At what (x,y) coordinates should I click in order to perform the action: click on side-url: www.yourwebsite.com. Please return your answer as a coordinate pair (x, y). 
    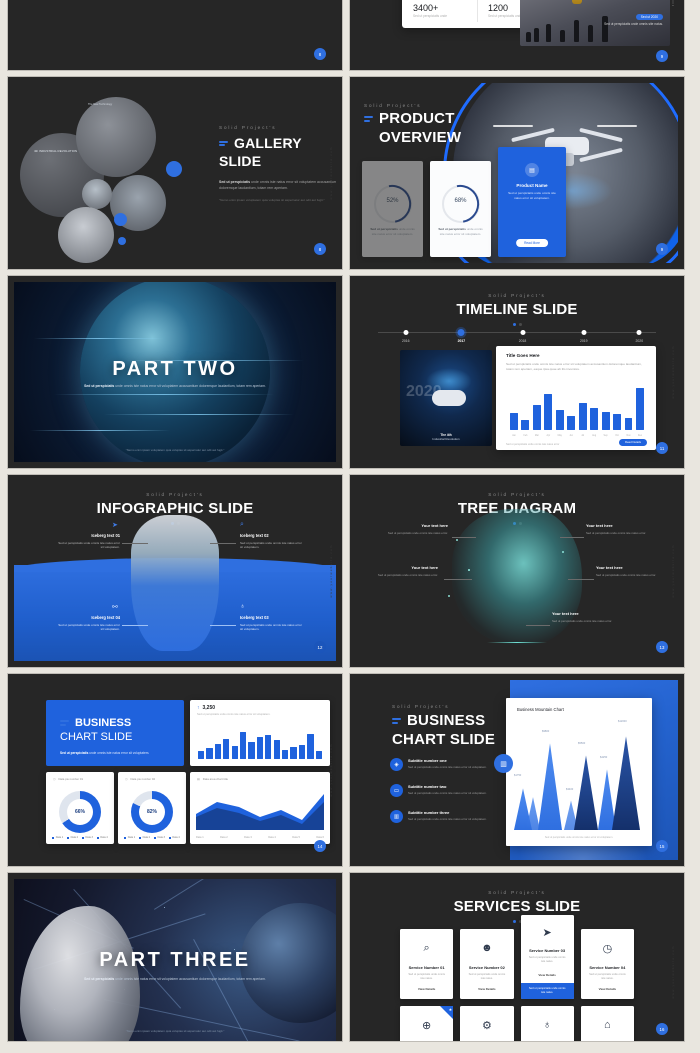
    Looking at the image, I should click on (331, 770).